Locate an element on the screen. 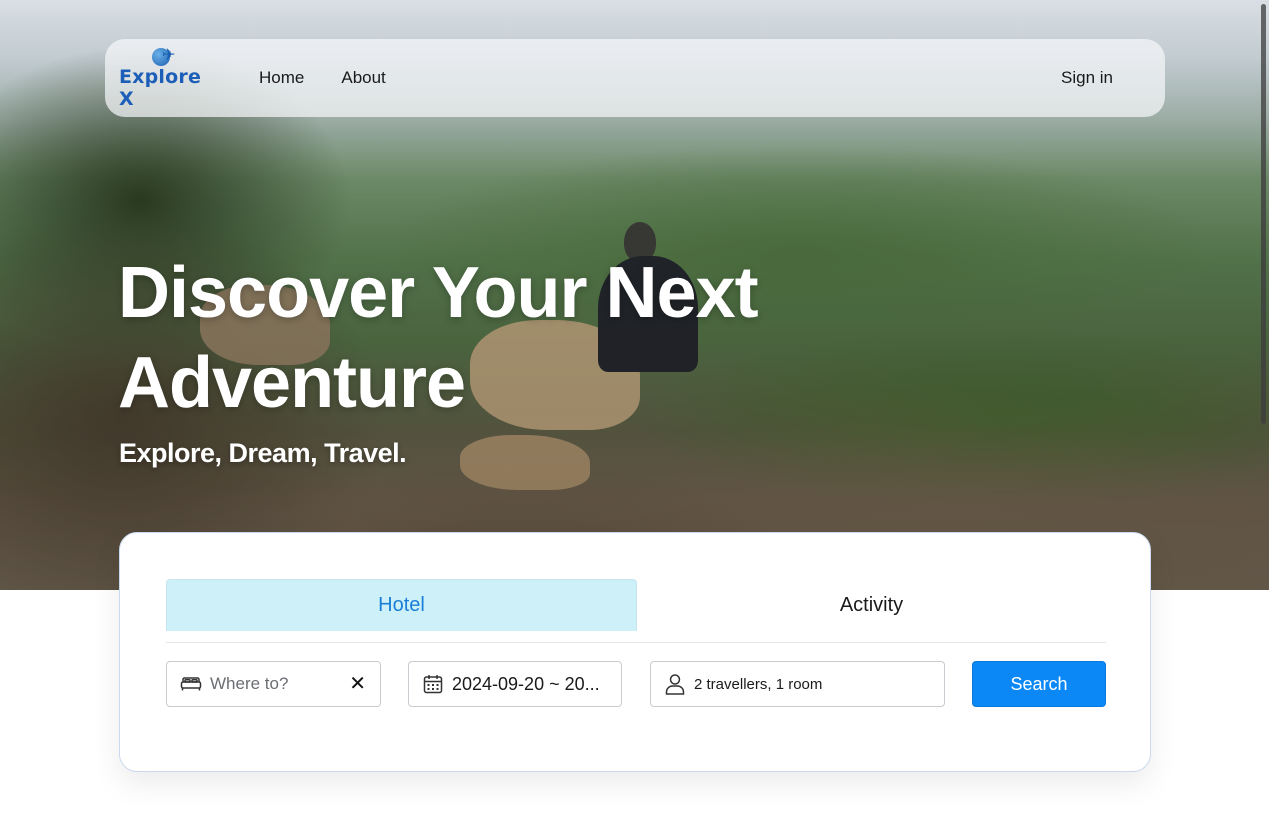  hero-rock is located at coordinates (525, 462).